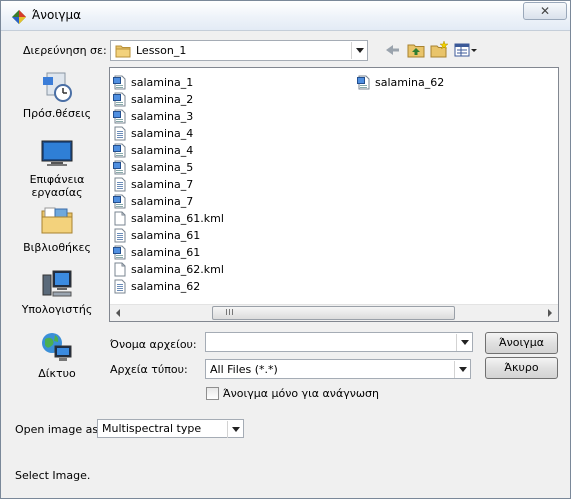 The height and width of the screenshot is (499, 571). I want to click on place-label: Επιφάνεια εργασίας, so click(57, 186).